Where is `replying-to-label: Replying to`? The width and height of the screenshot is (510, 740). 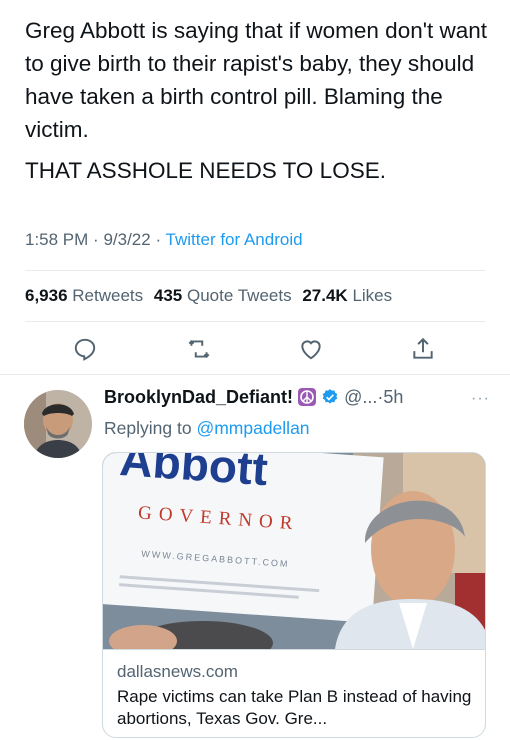 replying-to-label: Replying to is located at coordinates (148, 428).